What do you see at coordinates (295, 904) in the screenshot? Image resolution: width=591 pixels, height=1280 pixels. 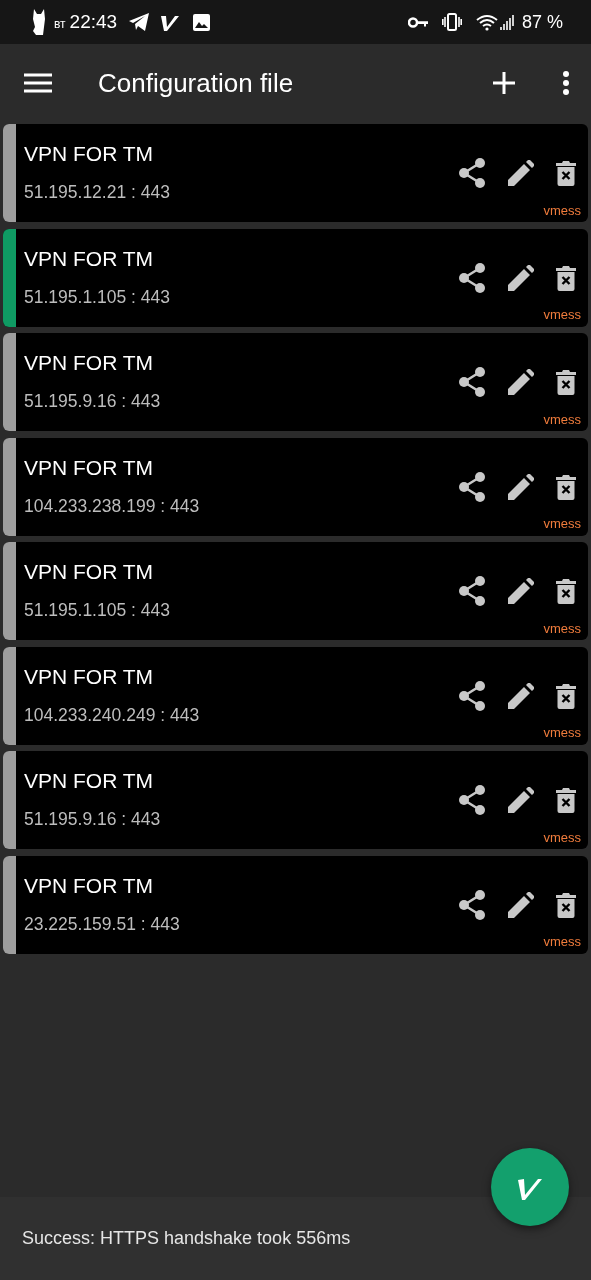 I see `server-card: VPN FOR TM 23.225.159.51 : 443 vmess` at bounding box center [295, 904].